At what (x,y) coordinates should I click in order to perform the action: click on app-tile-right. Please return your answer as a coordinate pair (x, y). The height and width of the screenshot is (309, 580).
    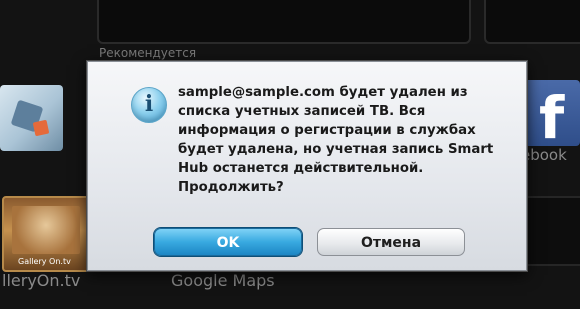
    Looking at the image, I should click on (550, 231).